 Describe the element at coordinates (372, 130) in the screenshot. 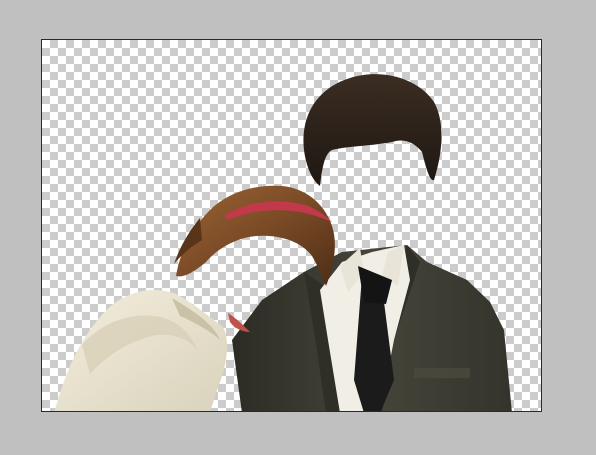

I see `man-hair` at that location.